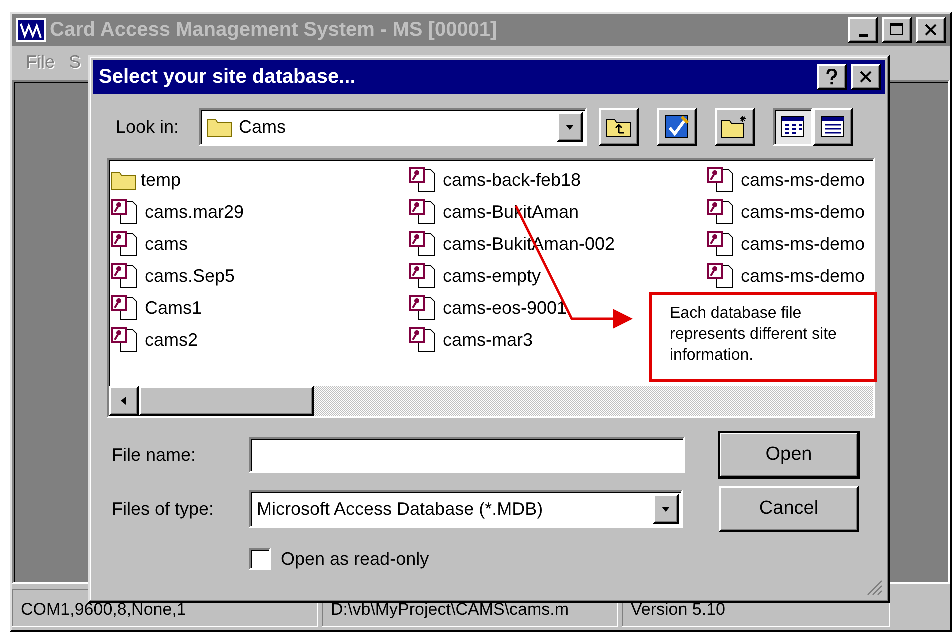 The image size is (952, 637). I want to click on callout-note: Each database file represents different site information., so click(763, 337).